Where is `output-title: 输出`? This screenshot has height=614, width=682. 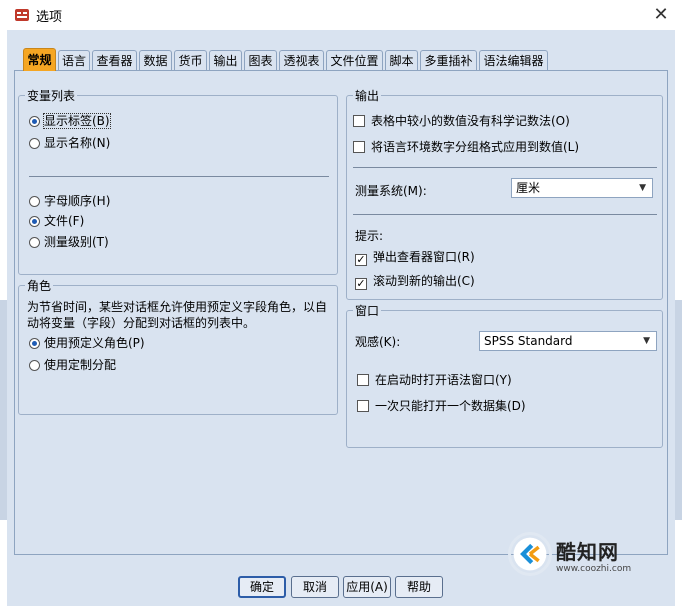 output-title: 输出 is located at coordinates (367, 95).